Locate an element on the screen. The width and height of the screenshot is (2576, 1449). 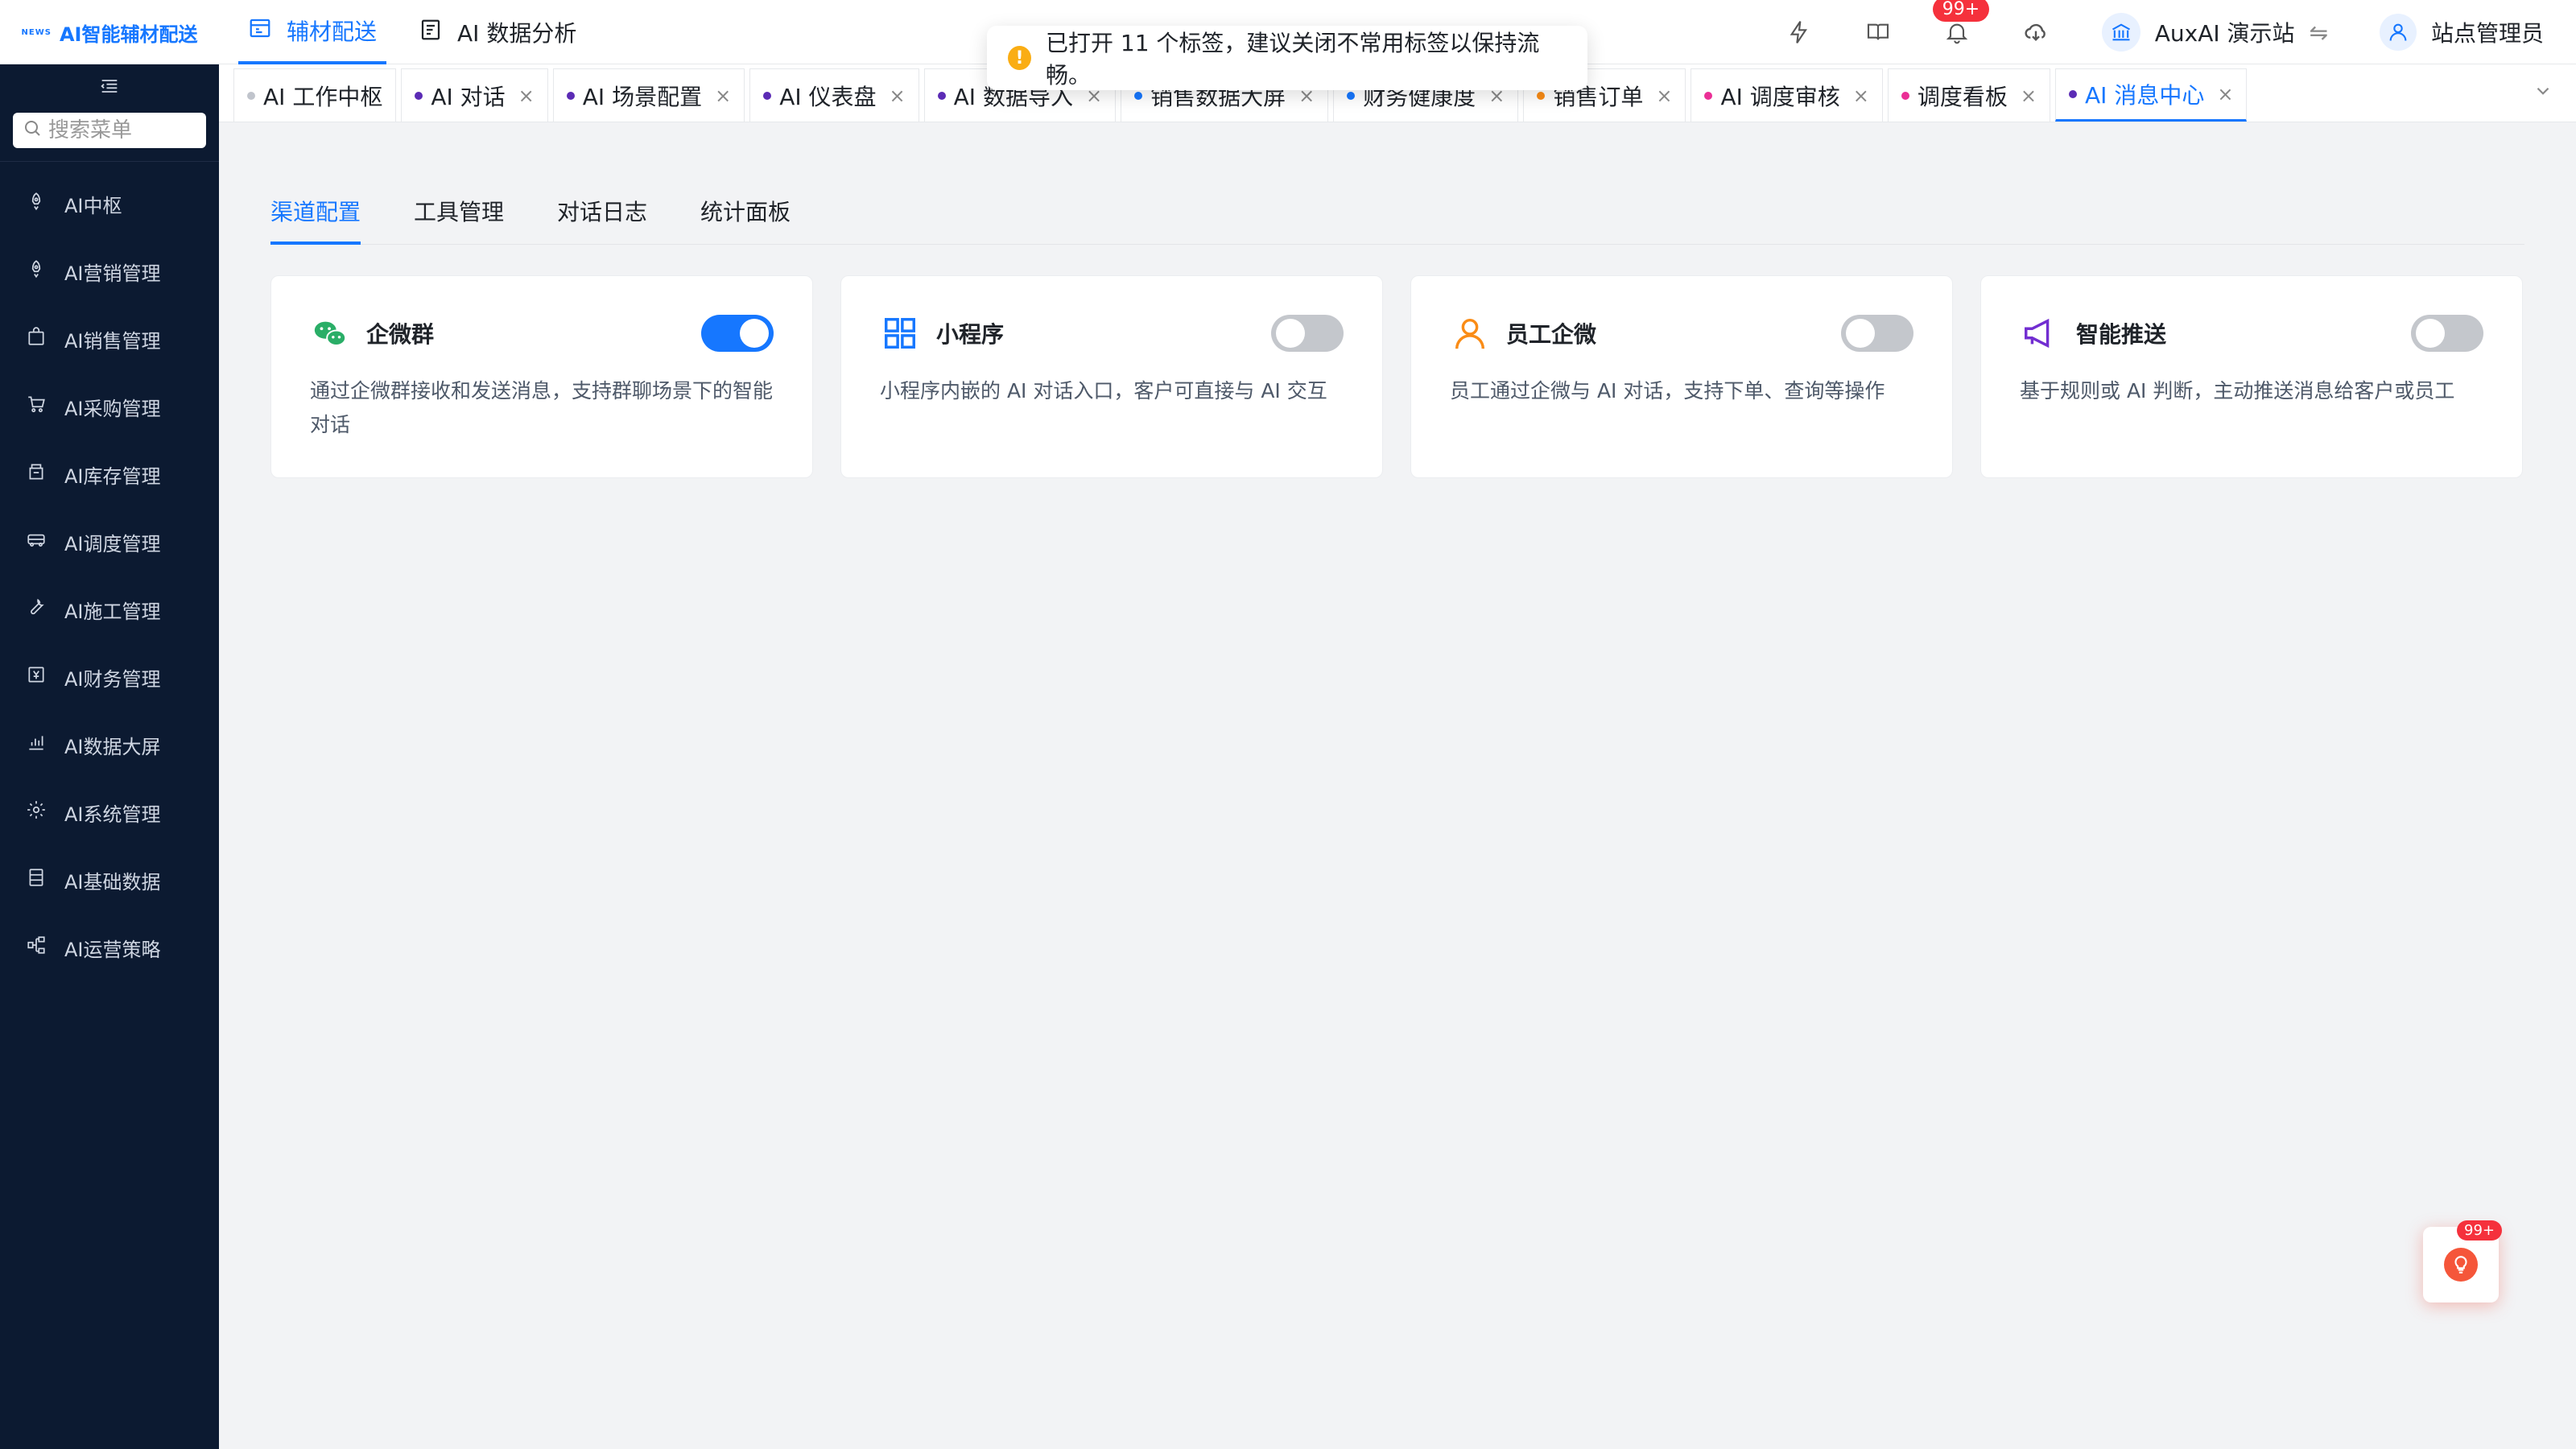
topnav-item-delivery: 辅材配送 is located at coordinates (312, 32).